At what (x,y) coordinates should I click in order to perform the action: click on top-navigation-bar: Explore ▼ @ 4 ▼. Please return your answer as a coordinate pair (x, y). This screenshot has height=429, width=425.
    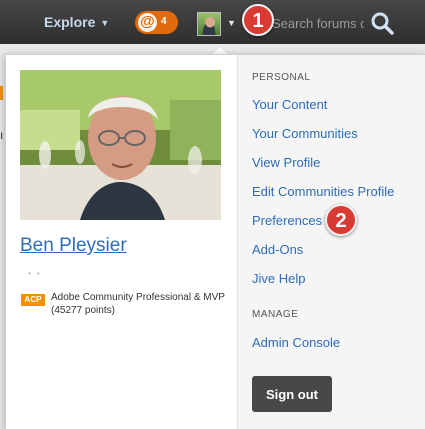
    Looking at the image, I should click on (212, 22).